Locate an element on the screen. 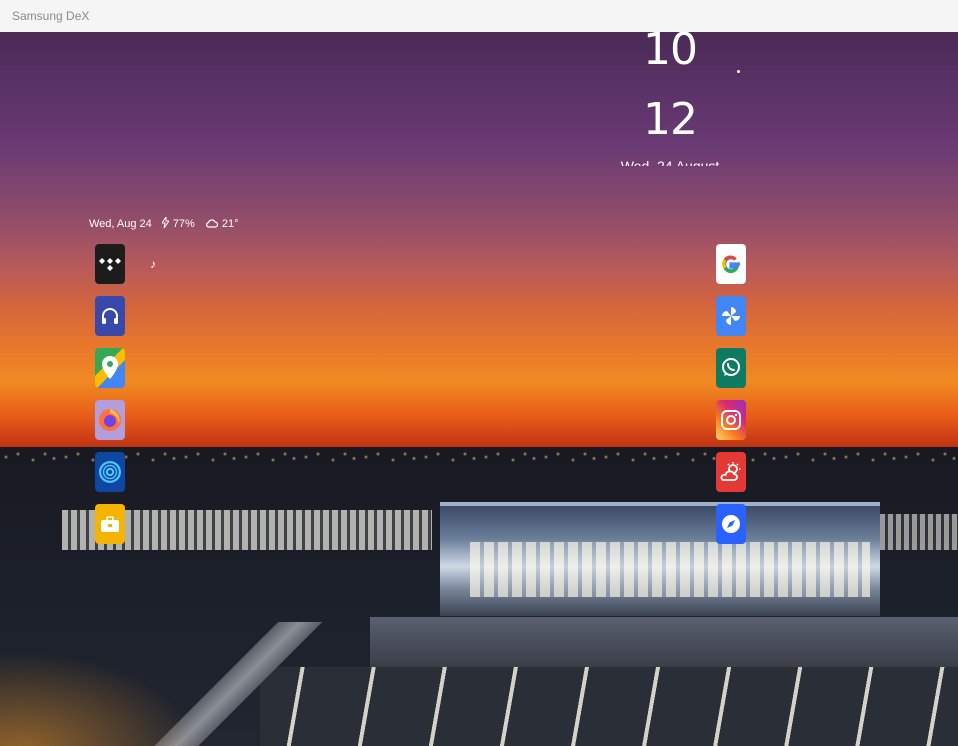 The image size is (958, 746). compass-icon is located at coordinates (731, 524).